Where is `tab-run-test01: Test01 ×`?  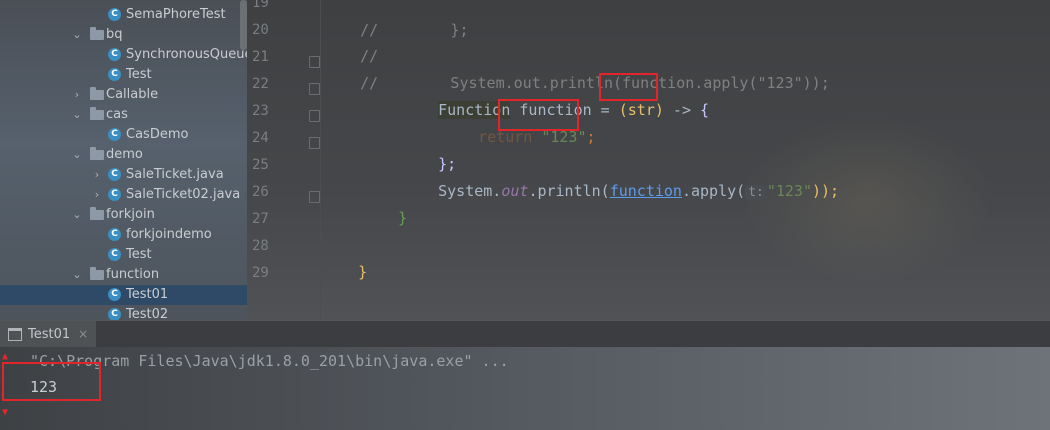 tab-run-test01: Test01 × is located at coordinates (48, 334).